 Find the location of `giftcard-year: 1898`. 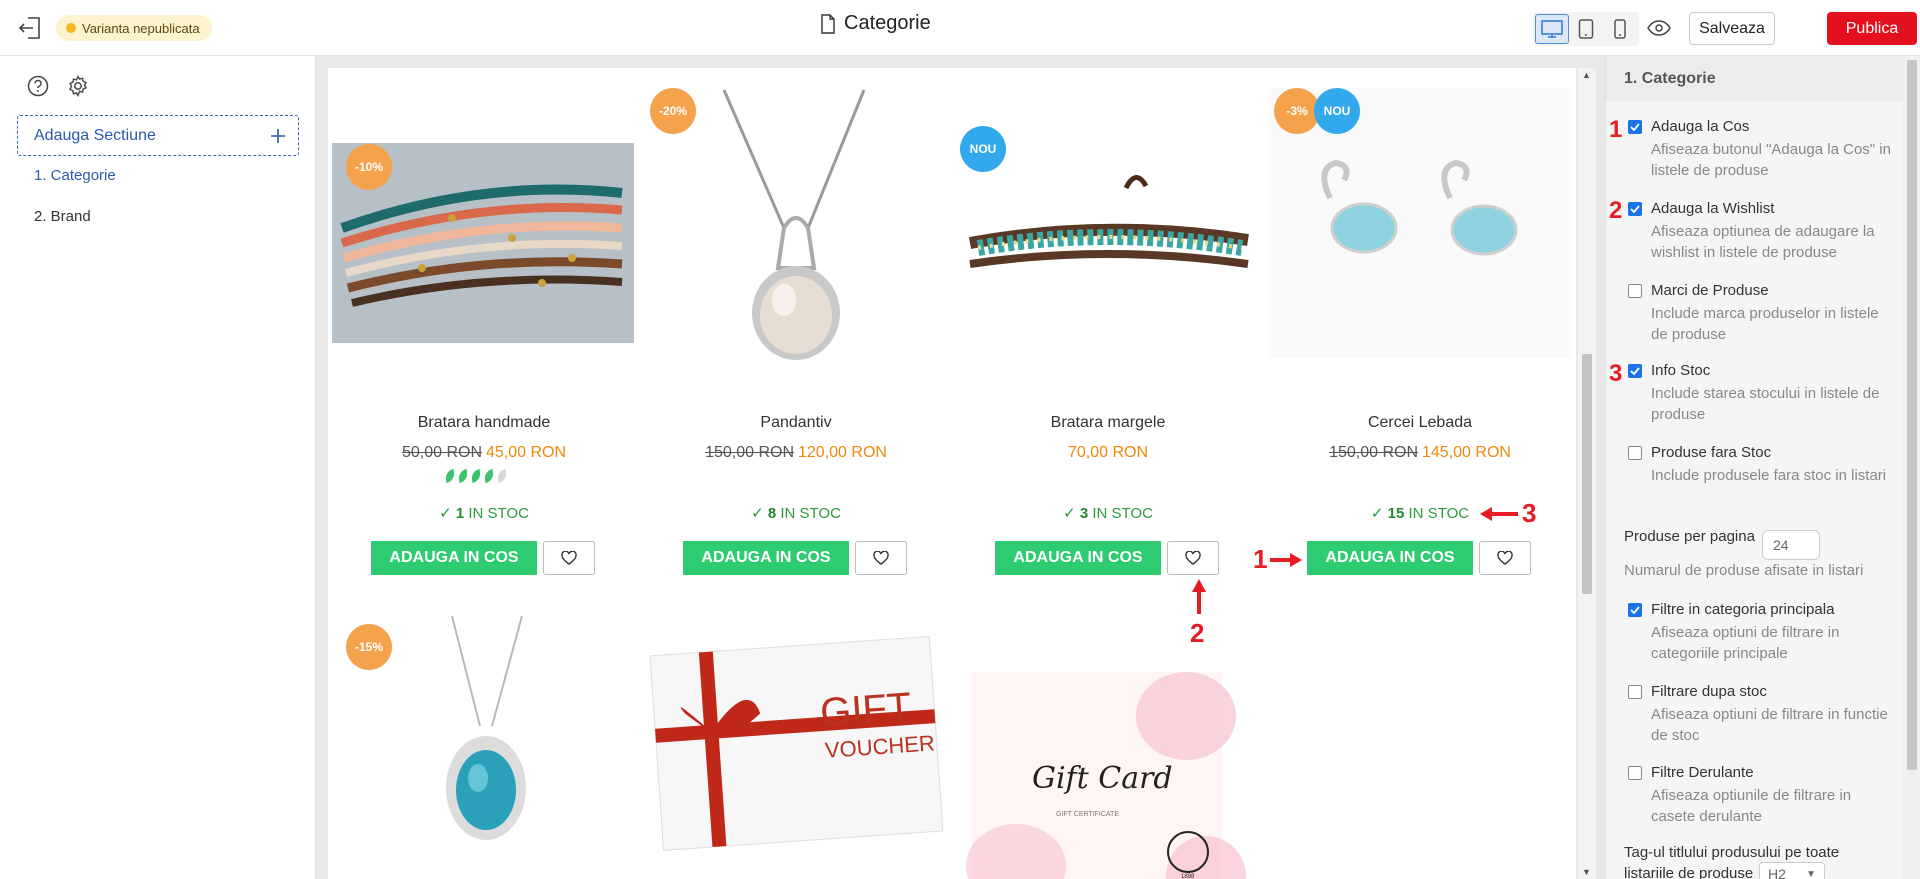

giftcard-year: 1898 is located at coordinates (1188, 876).